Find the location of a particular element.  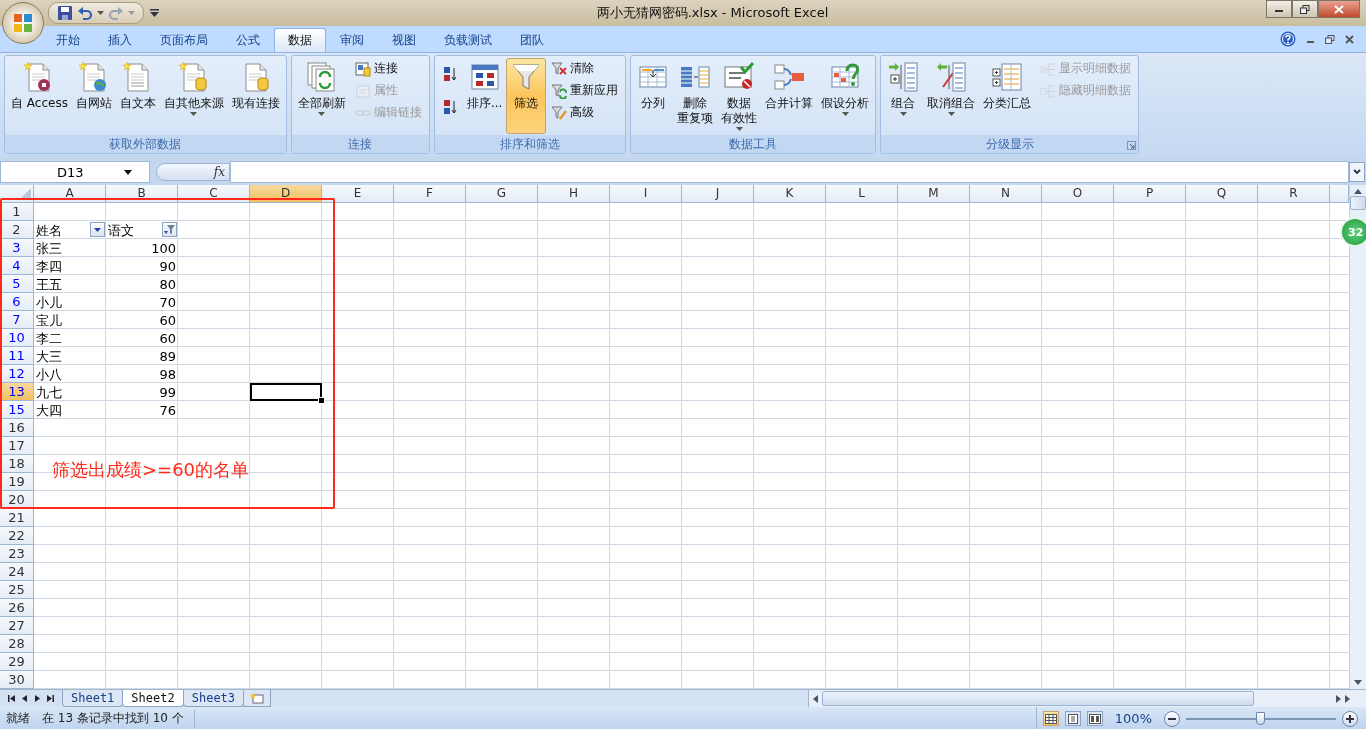

row-header: 25 is located at coordinates (17, 590).